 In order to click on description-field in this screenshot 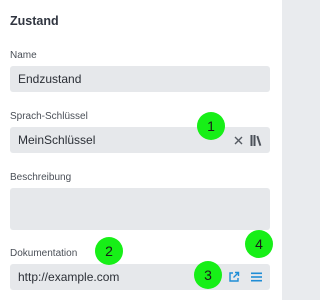, I will do `click(140, 209)`.